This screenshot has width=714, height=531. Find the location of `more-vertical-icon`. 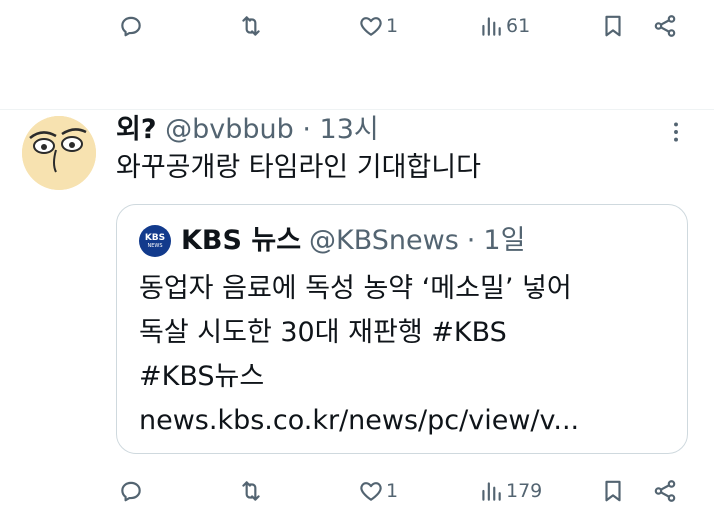

more-vertical-icon is located at coordinates (676, 132).